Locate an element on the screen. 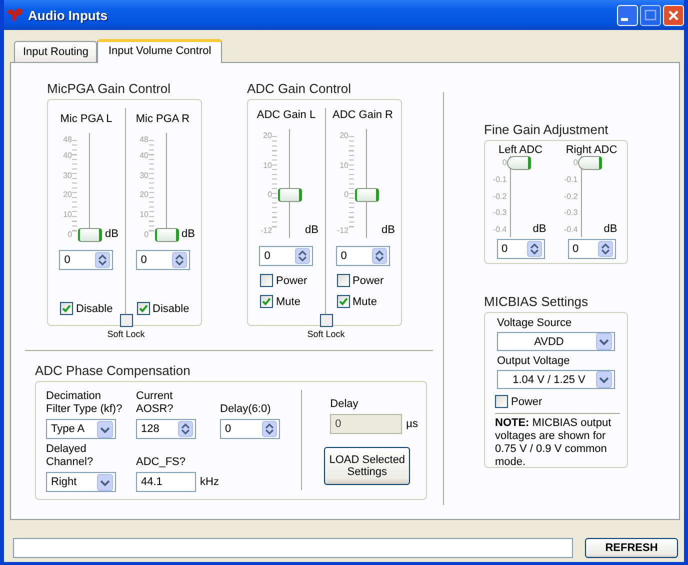  tick-label: -0.2 is located at coordinates (499, 197).